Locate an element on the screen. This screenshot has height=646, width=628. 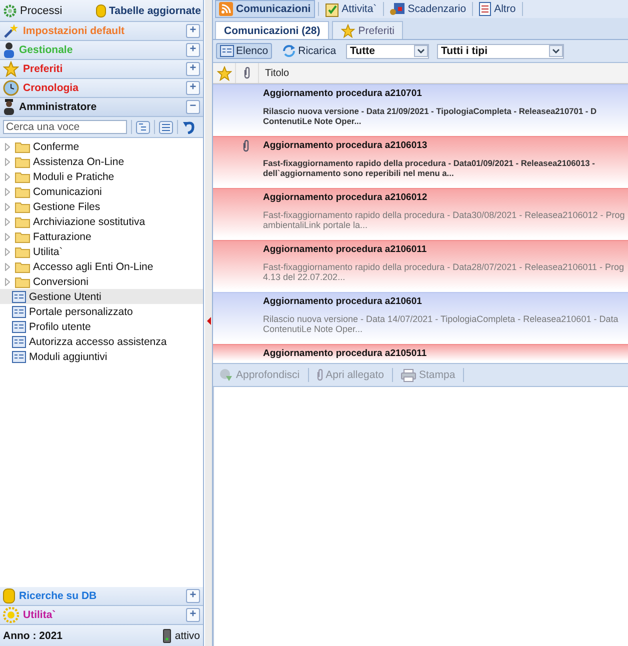
filter-dropdown: Tutte is located at coordinates (388, 51).